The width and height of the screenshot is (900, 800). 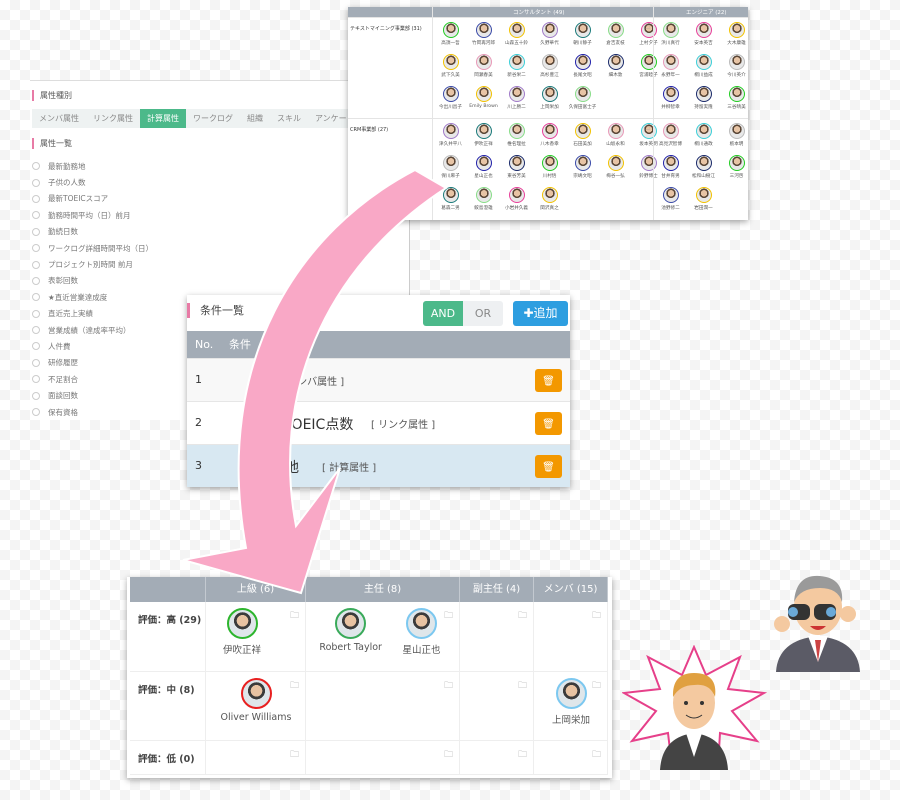 What do you see at coordinates (734, 139) in the screenshot?
I see `member: 栃本明` at bounding box center [734, 139].